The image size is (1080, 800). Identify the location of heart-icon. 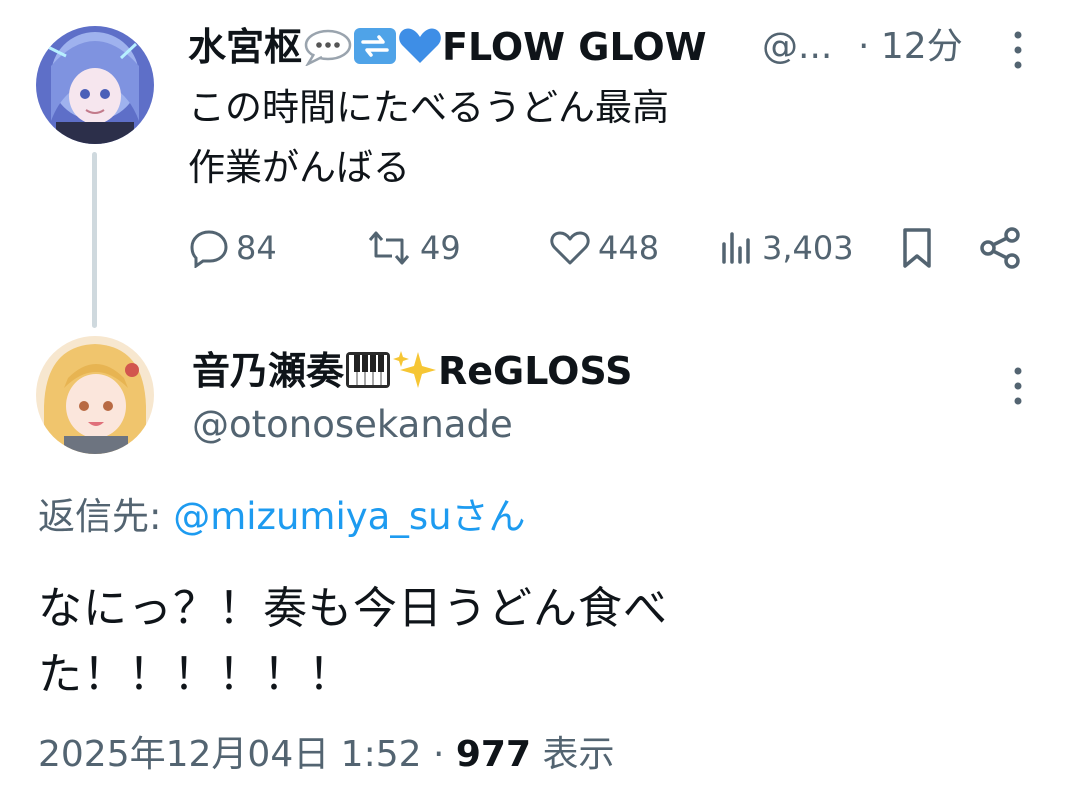
(570, 248).